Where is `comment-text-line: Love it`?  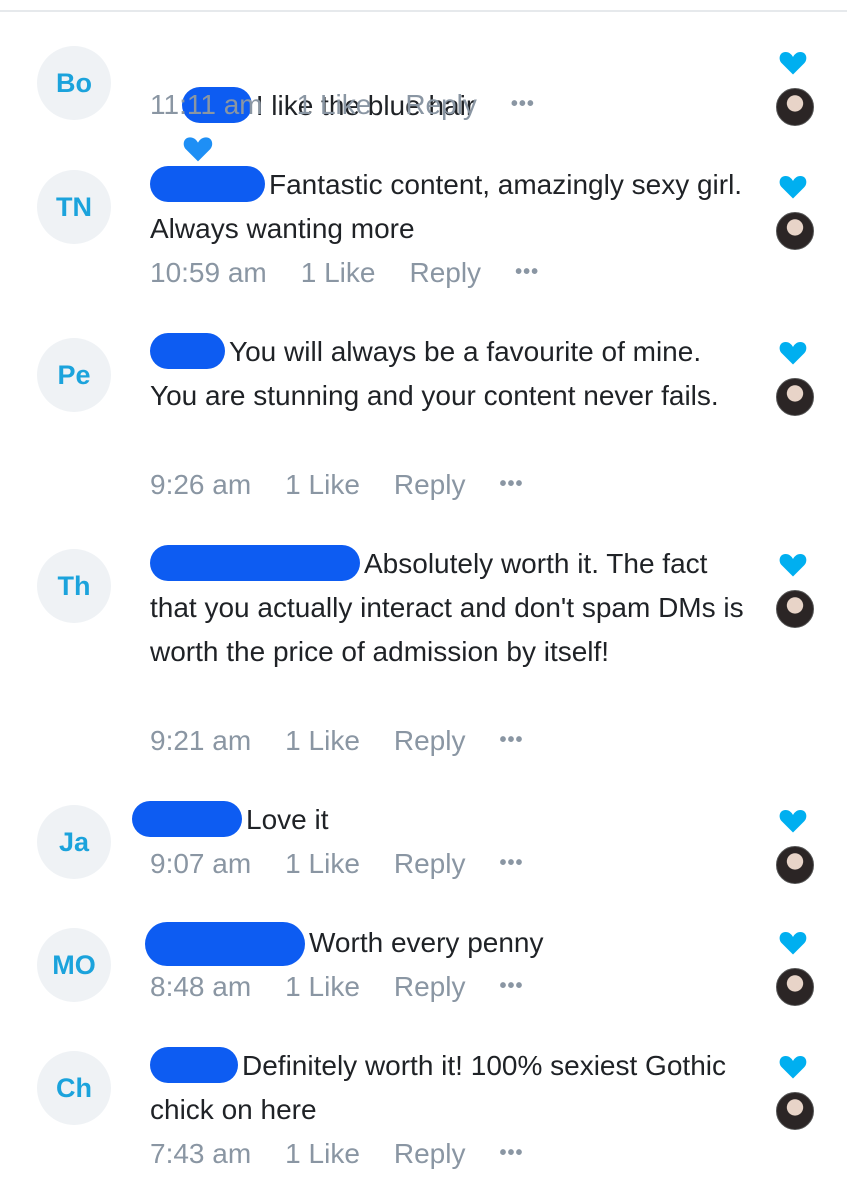 comment-text-line: Love it is located at coordinates (432, 820).